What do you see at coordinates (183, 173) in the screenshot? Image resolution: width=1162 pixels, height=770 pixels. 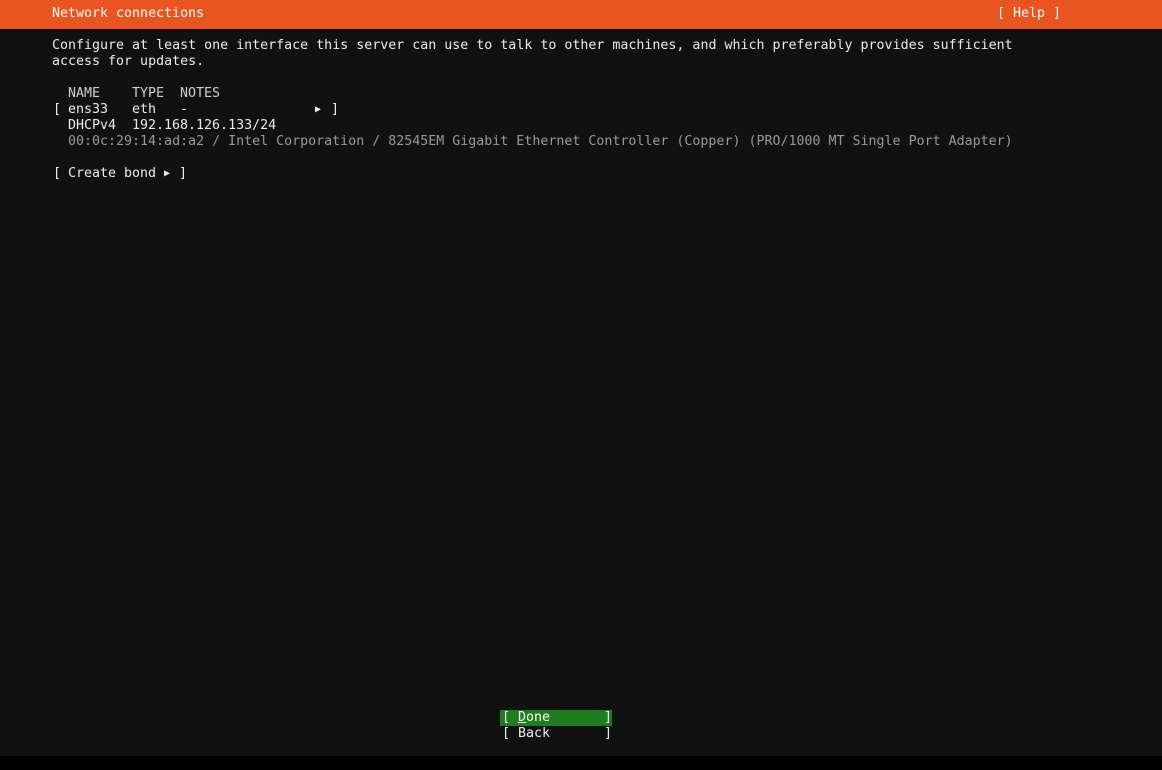 I see `create-bond-close-bracket: ]` at bounding box center [183, 173].